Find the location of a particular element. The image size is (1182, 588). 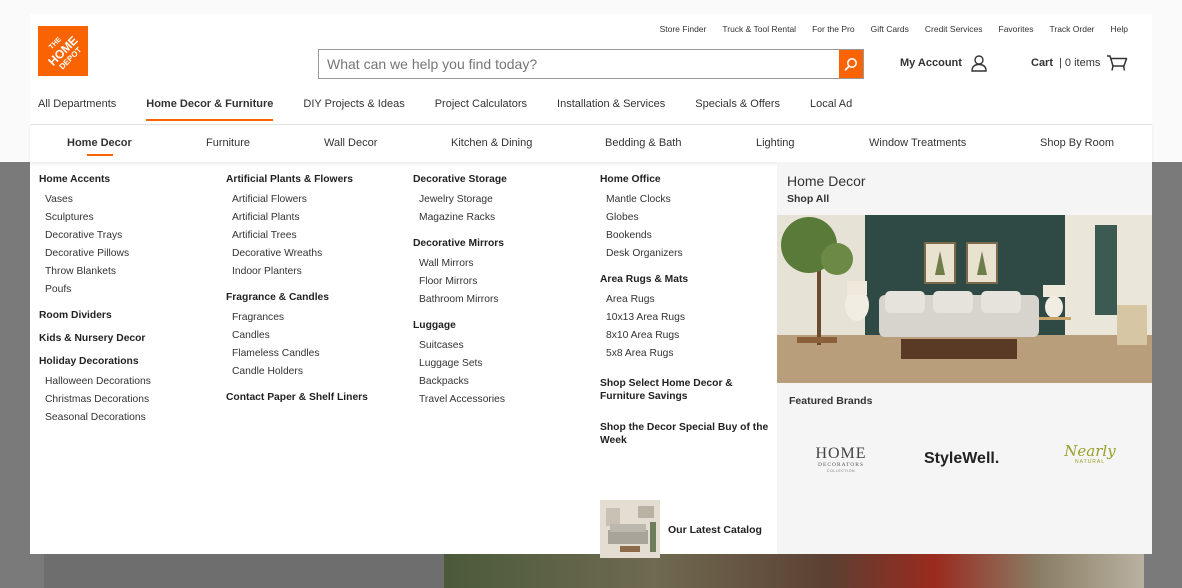

nav-all-departments: All Departments is located at coordinates (77, 109).